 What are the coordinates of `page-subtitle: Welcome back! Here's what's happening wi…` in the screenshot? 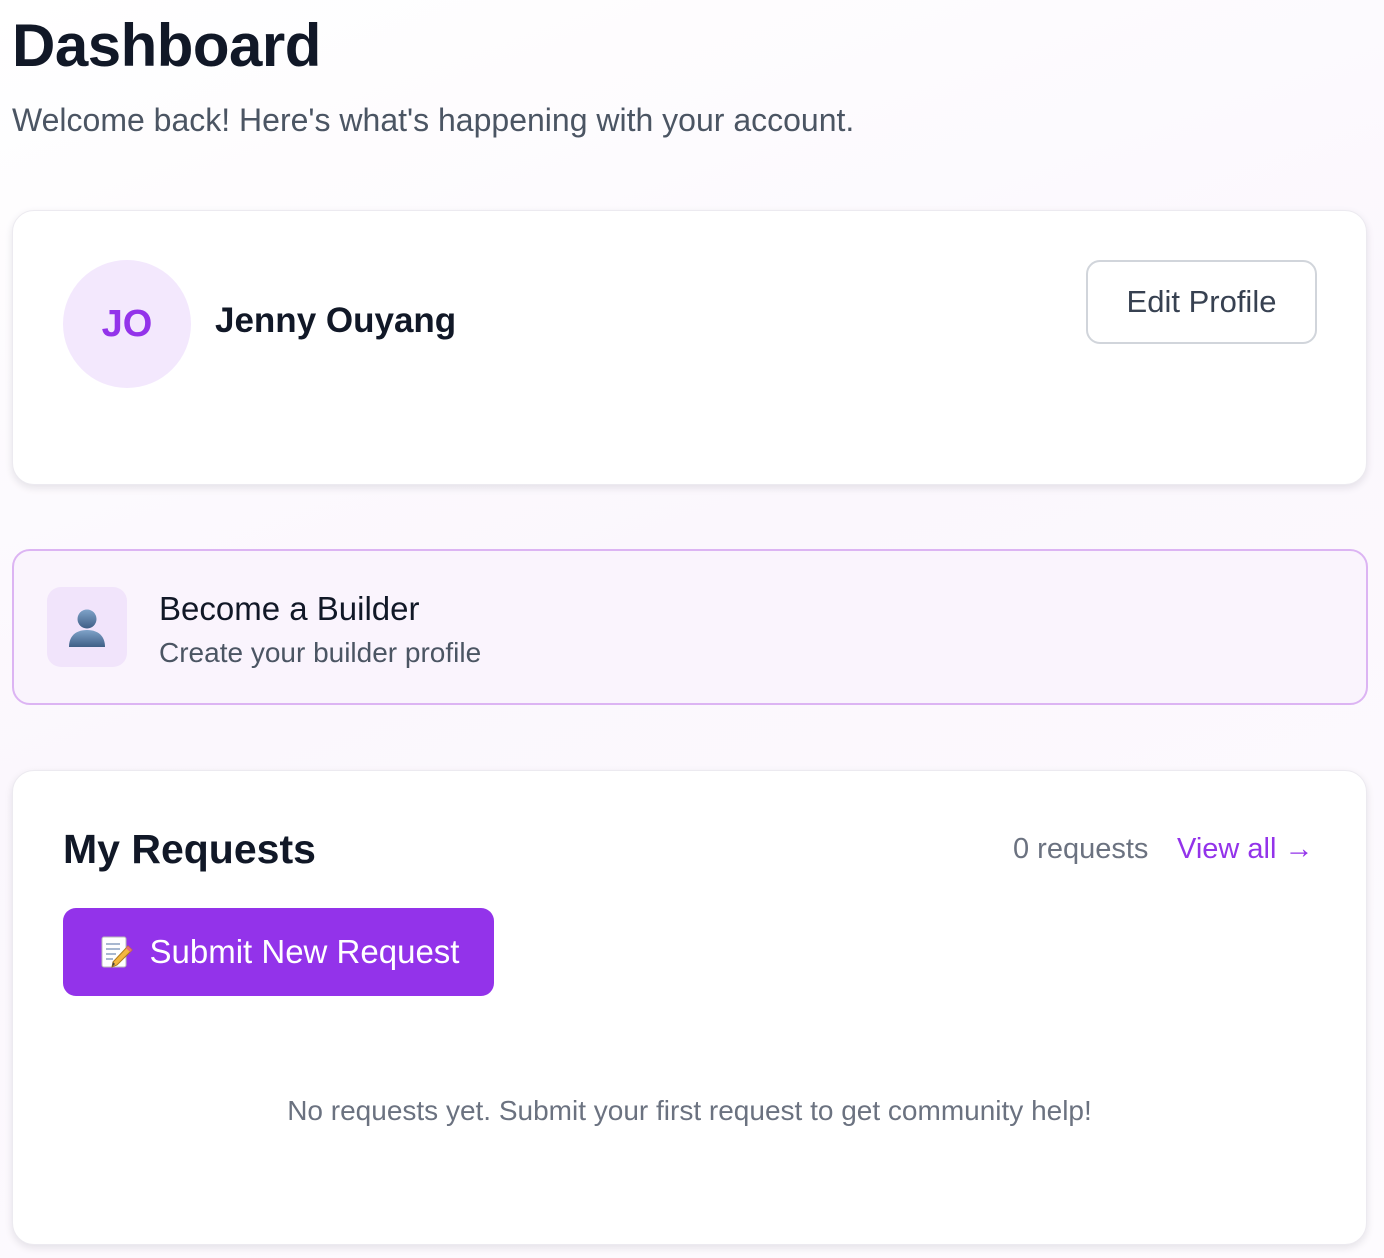 It's located at (433, 120).